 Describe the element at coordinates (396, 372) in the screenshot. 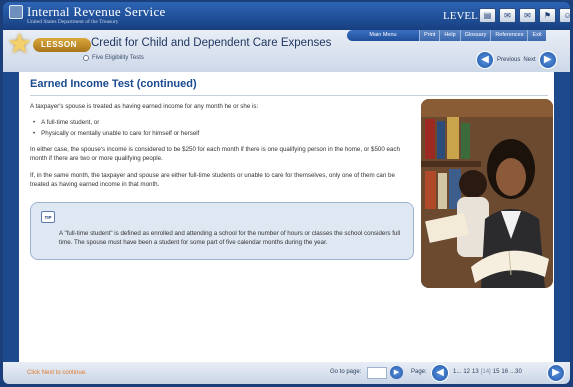

I see `go-arrow-icon: ▶` at that location.